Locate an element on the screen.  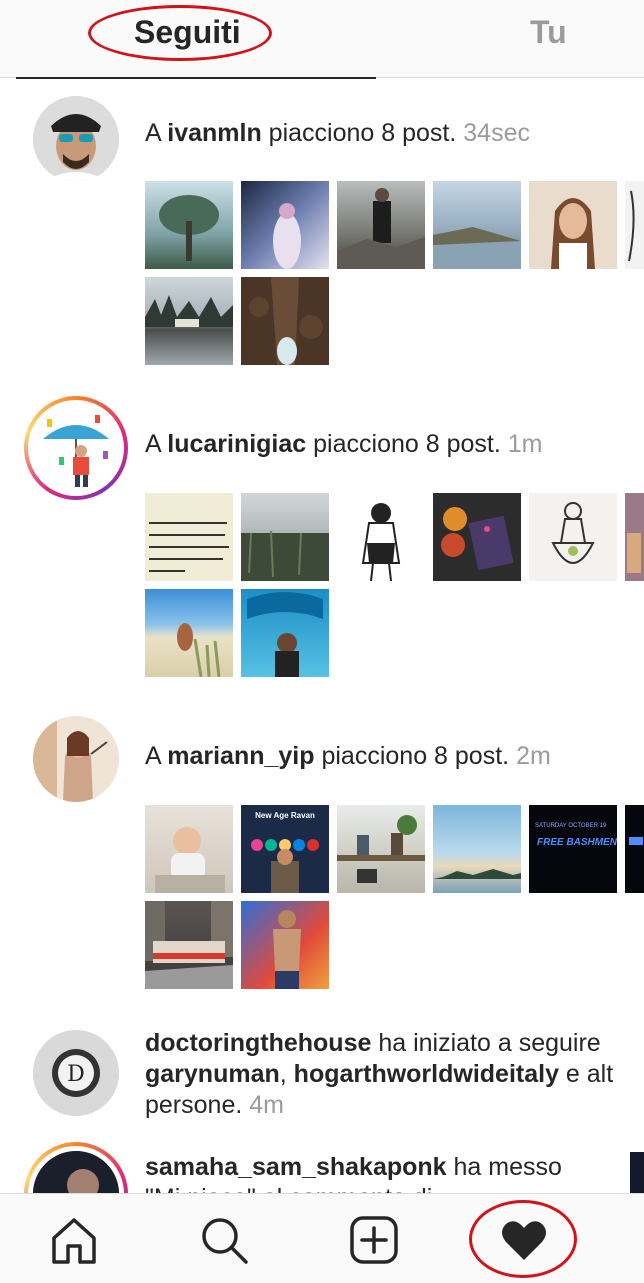
activity-text: A mariann_yip piacciono 8 post. 2m is located at coordinates (348, 756).